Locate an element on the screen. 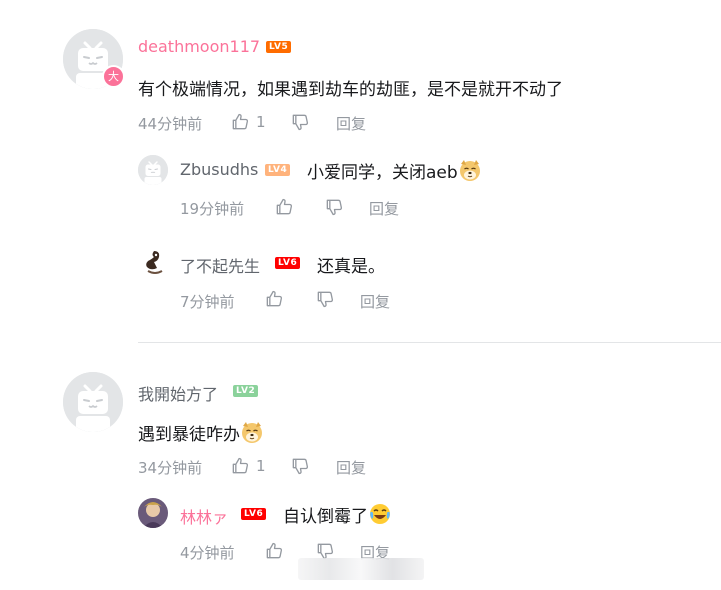 Image resolution: width=721 pixels, height=590 pixels. comment-text: 遇到暴徒咋办 is located at coordinates (201, 432).